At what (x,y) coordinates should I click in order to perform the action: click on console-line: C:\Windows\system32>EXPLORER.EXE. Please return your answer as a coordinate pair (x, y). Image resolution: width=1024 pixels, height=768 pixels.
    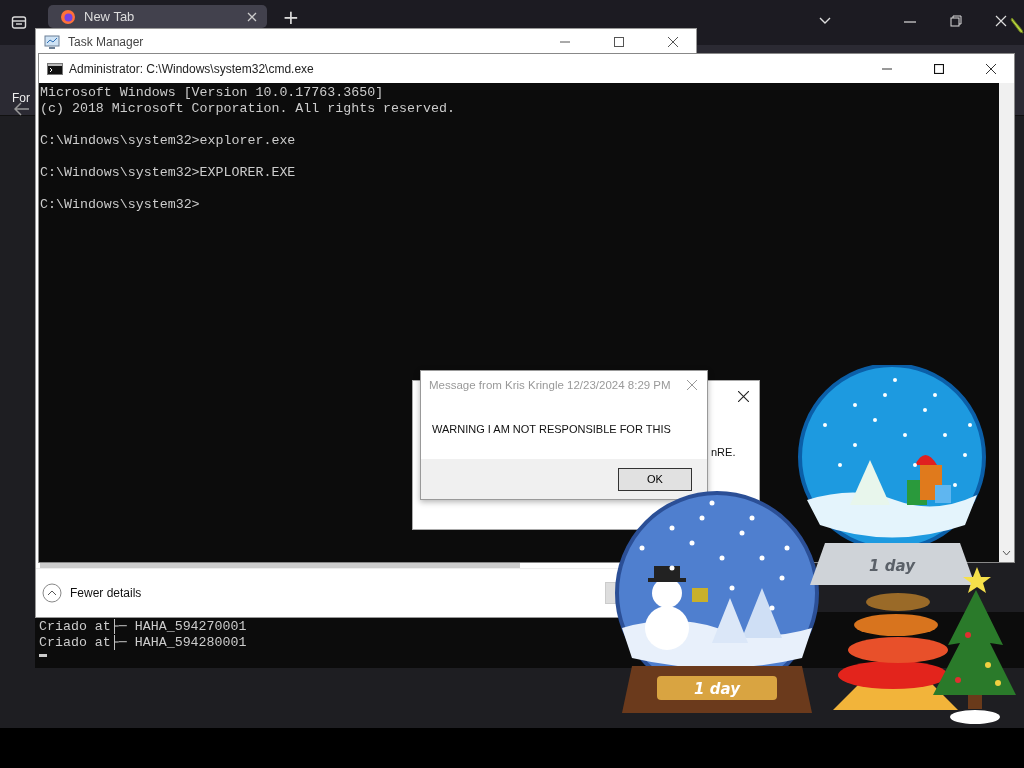
    Looking at the image, I should click on (168, 173).